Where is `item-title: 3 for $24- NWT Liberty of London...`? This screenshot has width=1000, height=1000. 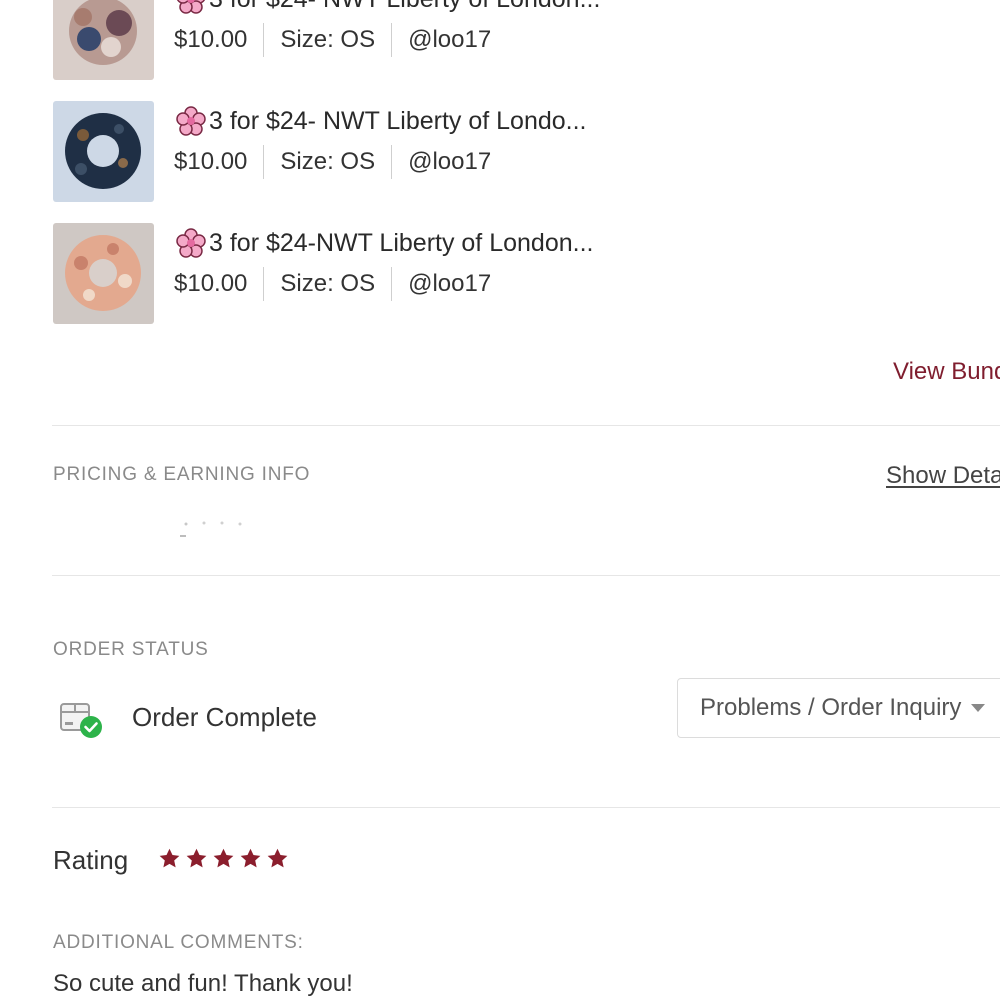
item-title: 3 for $24- NWT Liberty of London... is located at coordinates (387, 7).